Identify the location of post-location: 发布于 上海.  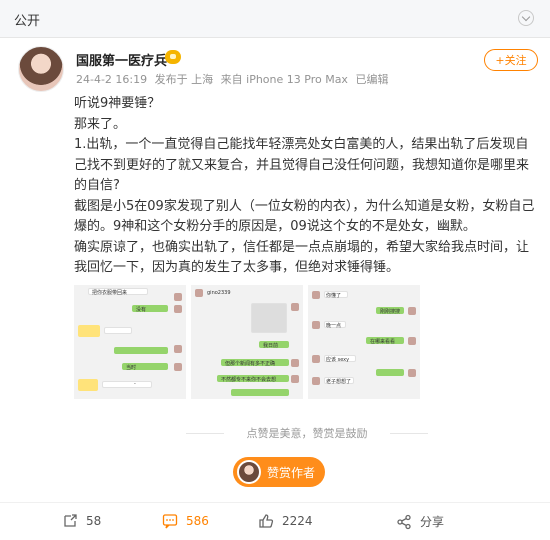
(184, 79).